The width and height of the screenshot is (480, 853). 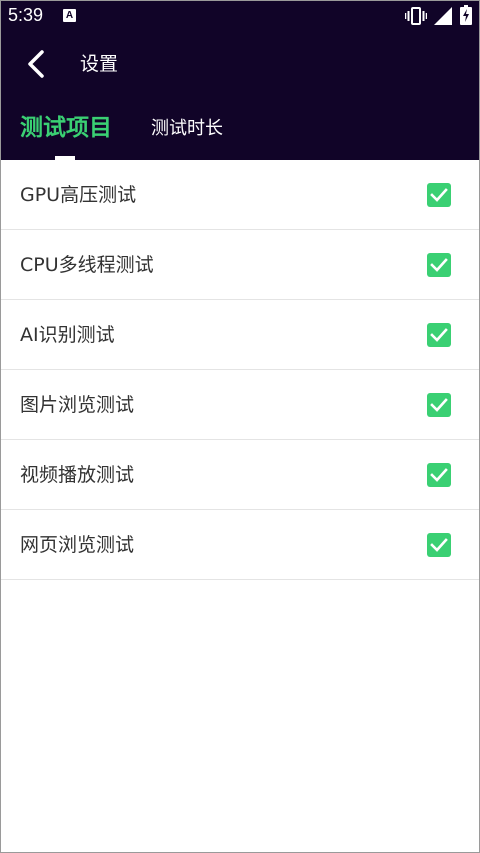 I want to click on toolbar: 设置, so click(x=240, y=64).